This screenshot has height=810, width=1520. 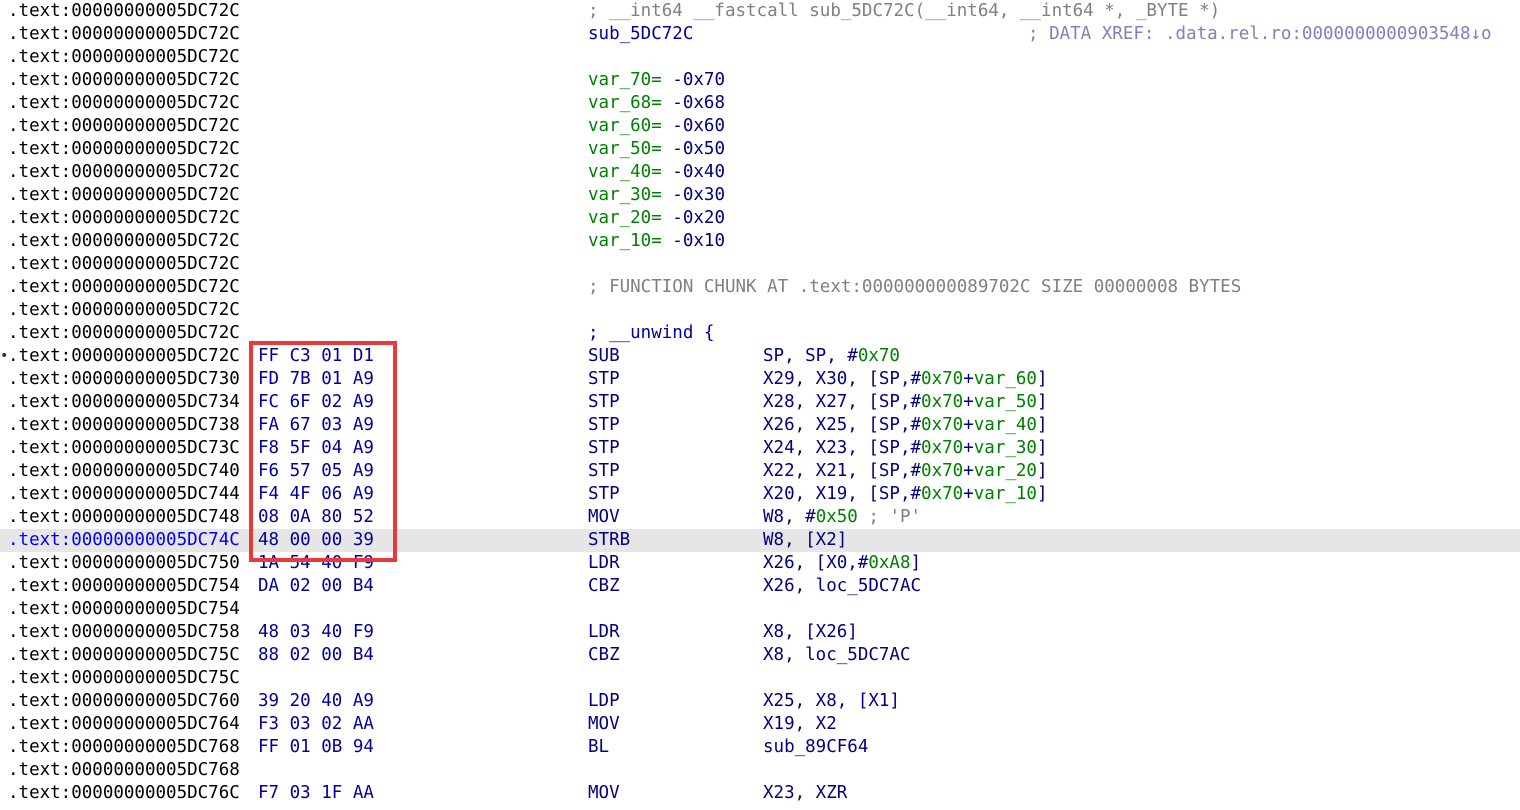 What do you see at coordinates (760, 218) in the screenshot?
I see `disasm-line: .text:00000000005DC72C var_20= -0x20` at bounding box center [760, 218].